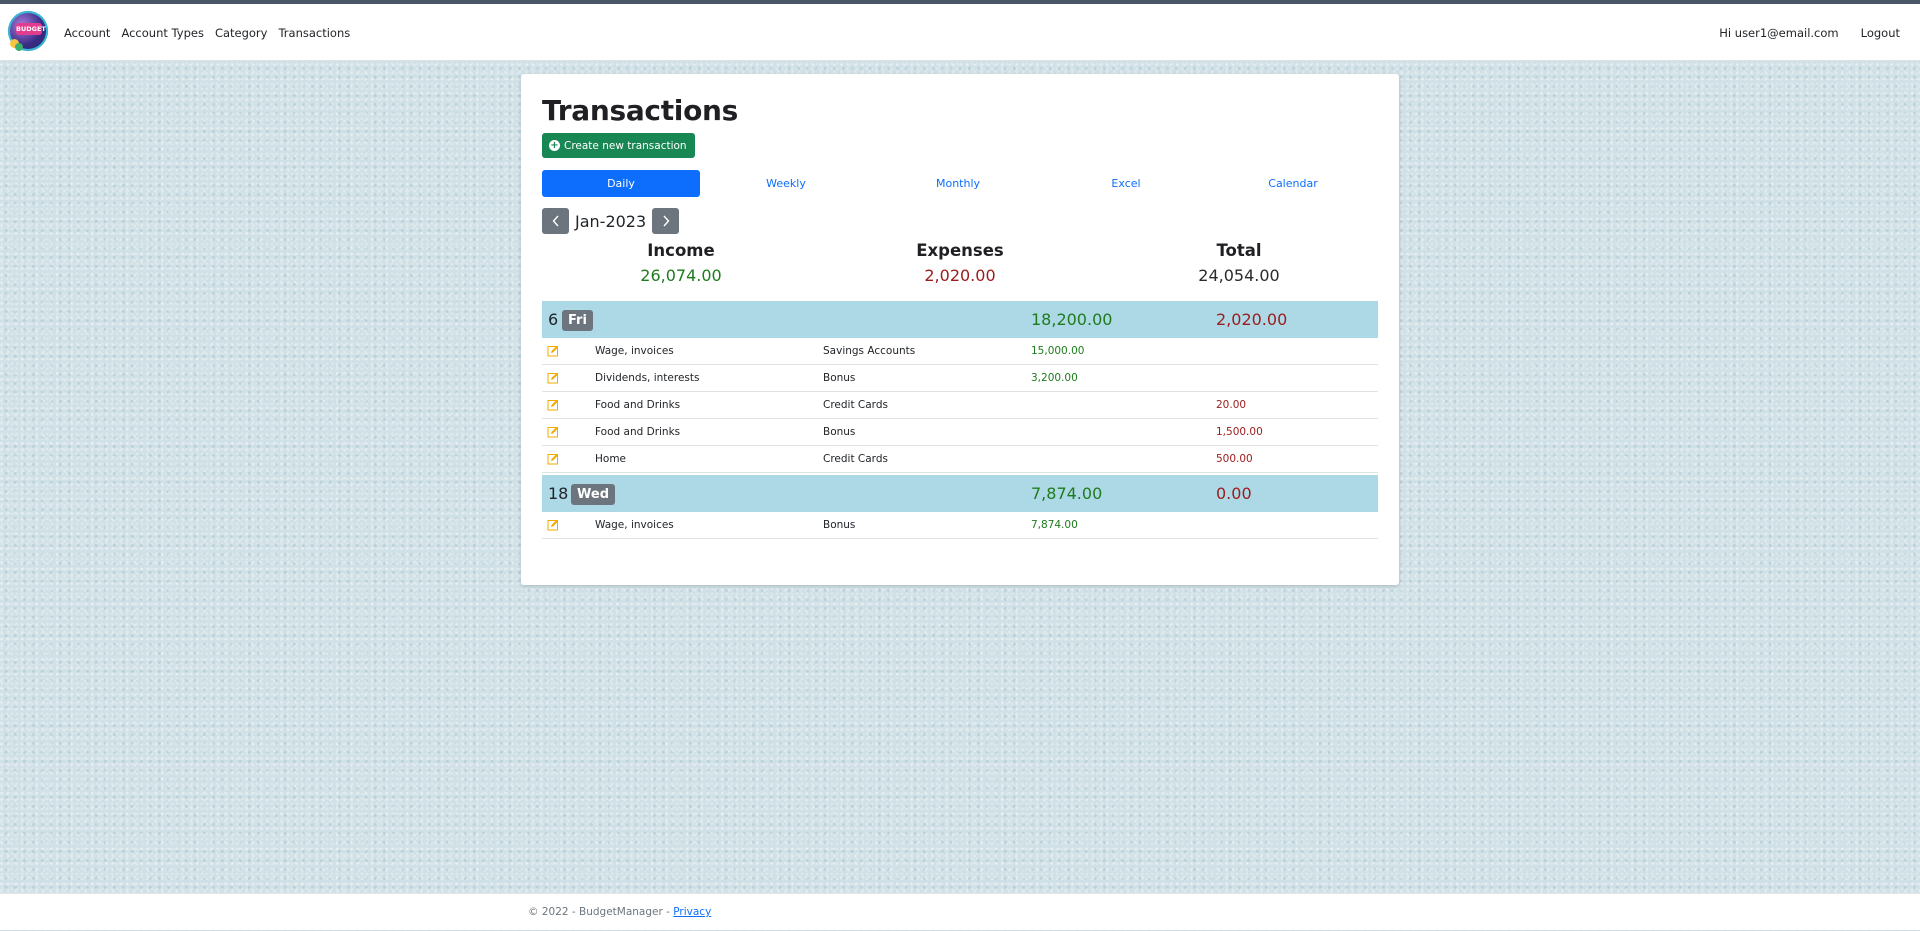 Image resolution: width=1920 pixels, height=931 pixels. Describe the element at coordinates (577, 320) in the screenshot. I see `weekday-badge: Fri` at that location.